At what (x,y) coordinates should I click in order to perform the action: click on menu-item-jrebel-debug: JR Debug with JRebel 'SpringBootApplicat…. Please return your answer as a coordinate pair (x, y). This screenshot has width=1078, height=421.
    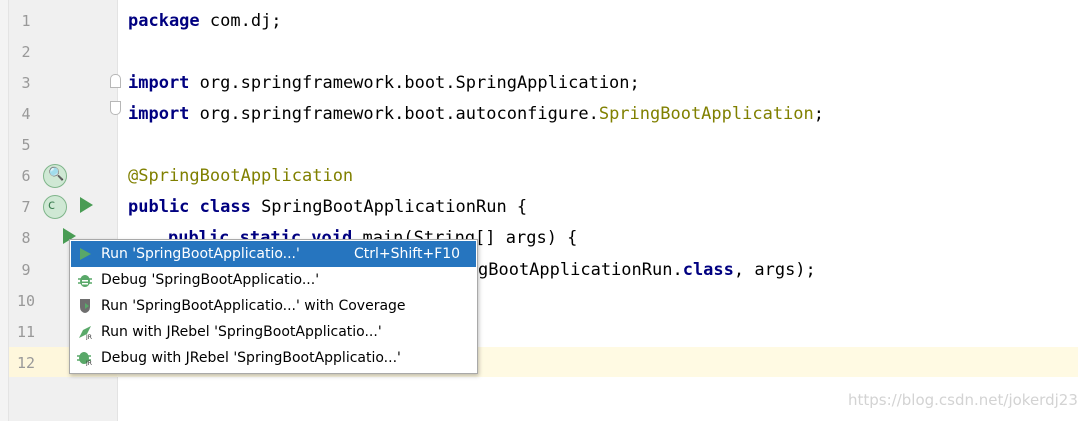
    Looking at the image, I should click on (273, 358).